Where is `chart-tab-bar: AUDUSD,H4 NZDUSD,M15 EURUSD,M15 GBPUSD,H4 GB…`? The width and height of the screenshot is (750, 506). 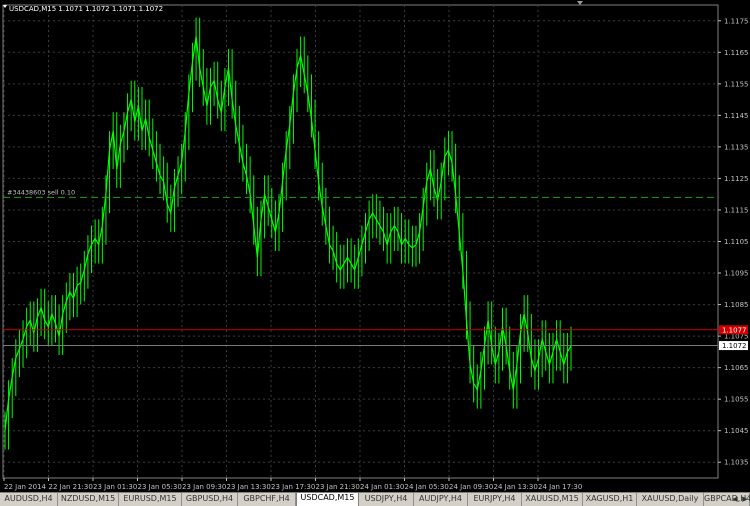 chart-tab-bar: AUDUSD,H4 NZDUSD,M15 EURUSD,M15 GBPUSD,H4 GB… is located at coordinates (375, 499).